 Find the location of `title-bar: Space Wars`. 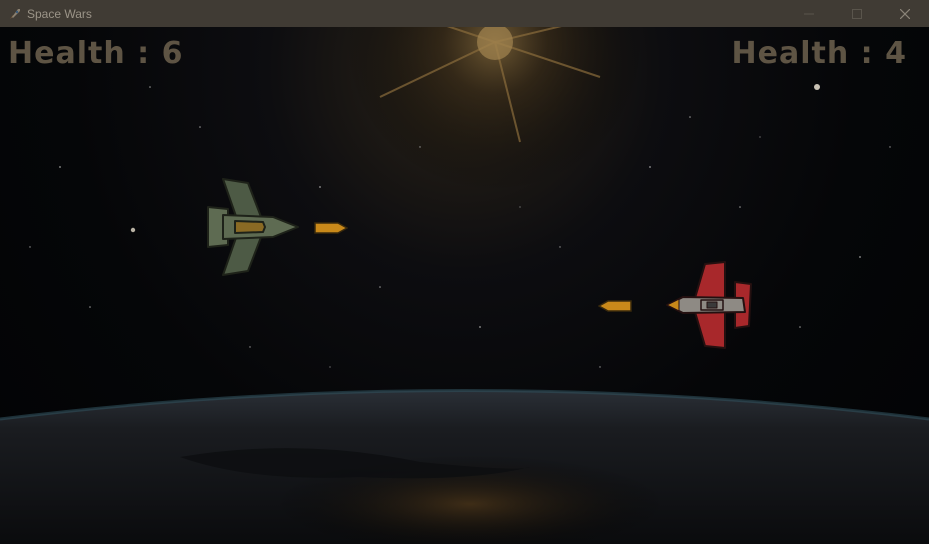

title-bar: Space Wars is located at coordinates (464, 13).